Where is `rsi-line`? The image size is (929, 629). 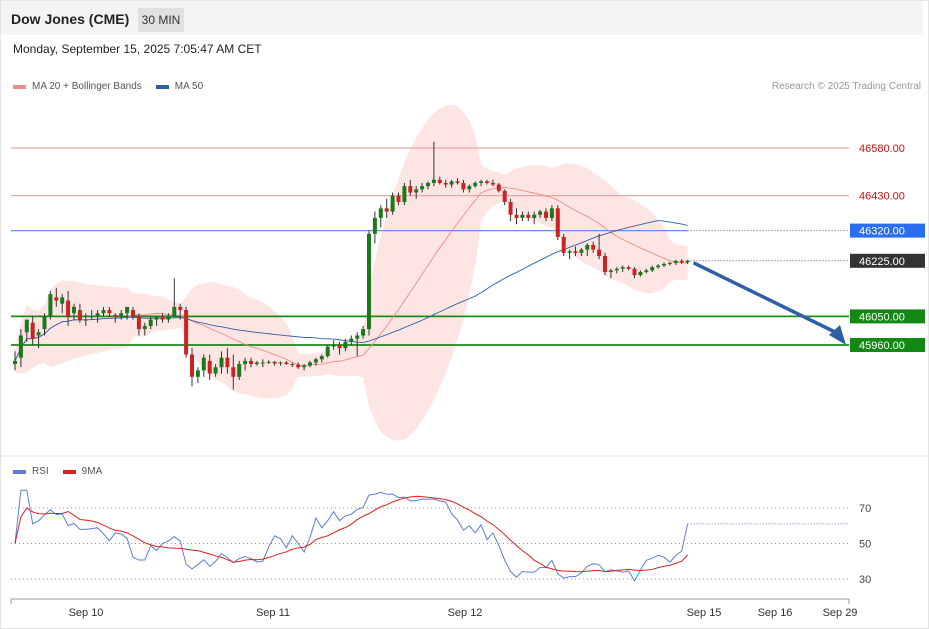
rsi-line is located at coordinates (351, 535).